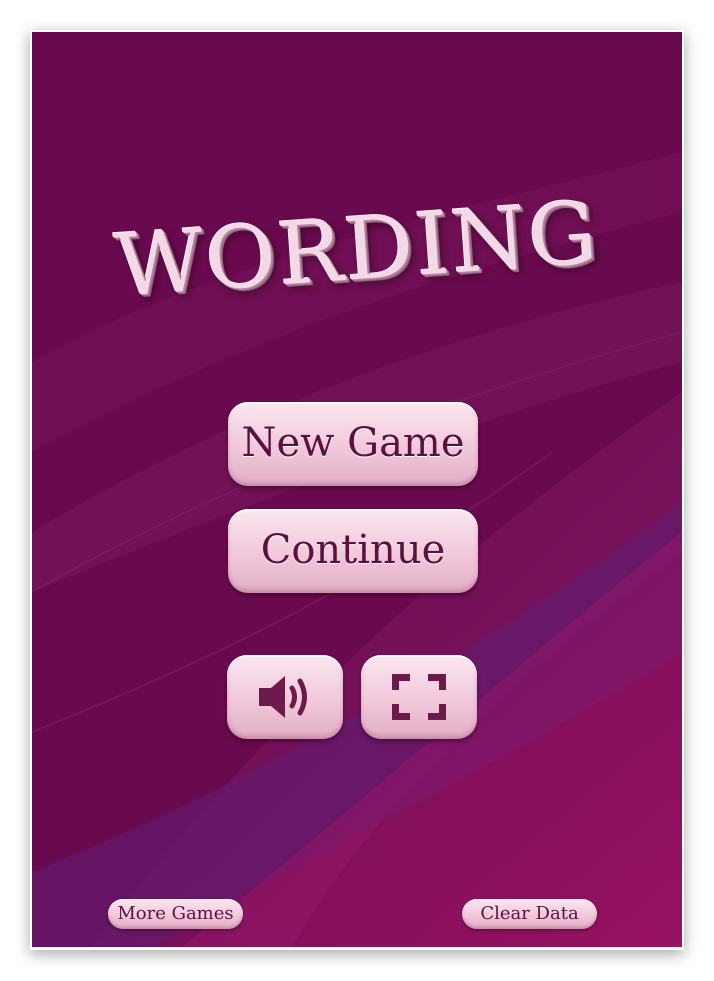 Image resolution: width=714 pixels, height=981 pixels. I want to click on sound-toggle-button, so click(285, 697).